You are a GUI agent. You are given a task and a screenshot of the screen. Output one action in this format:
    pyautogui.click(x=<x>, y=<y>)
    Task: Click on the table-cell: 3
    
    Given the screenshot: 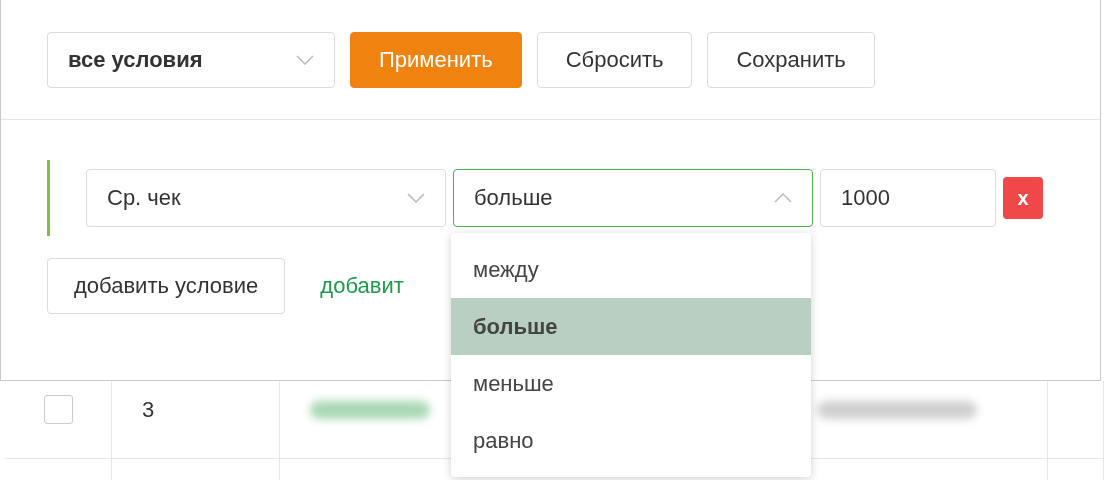 What is the action you would take?
    pyautogui.click(x=148, y=409)
    